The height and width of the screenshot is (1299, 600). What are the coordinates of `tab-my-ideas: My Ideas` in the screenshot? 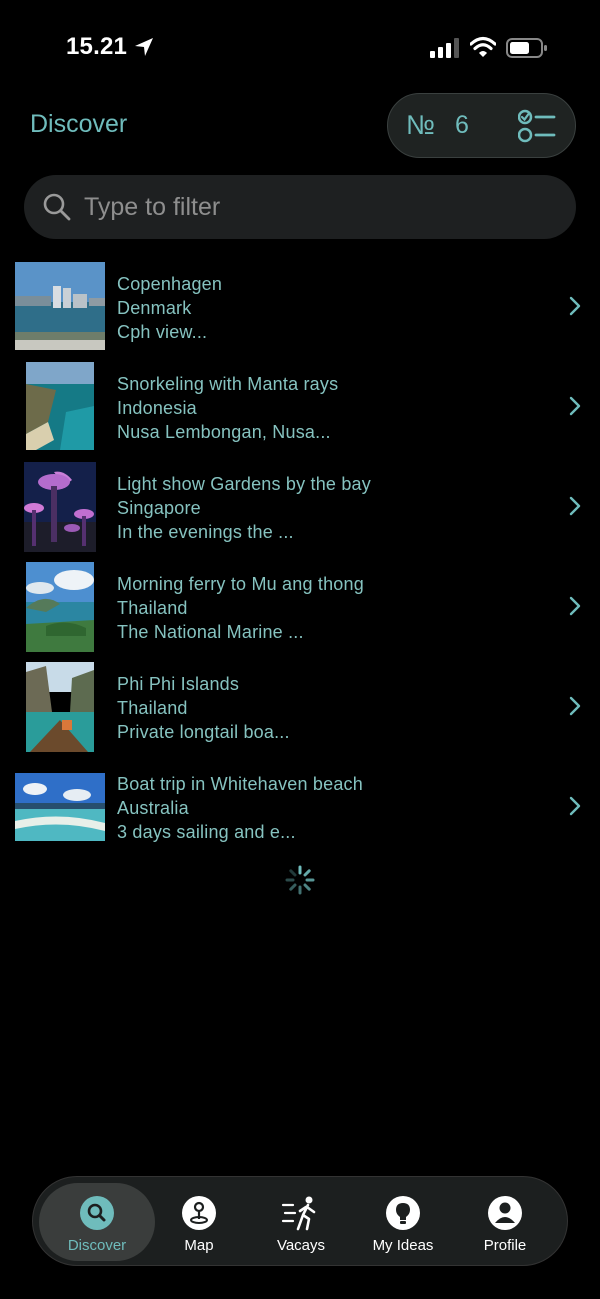 It's located at (403, 1222).